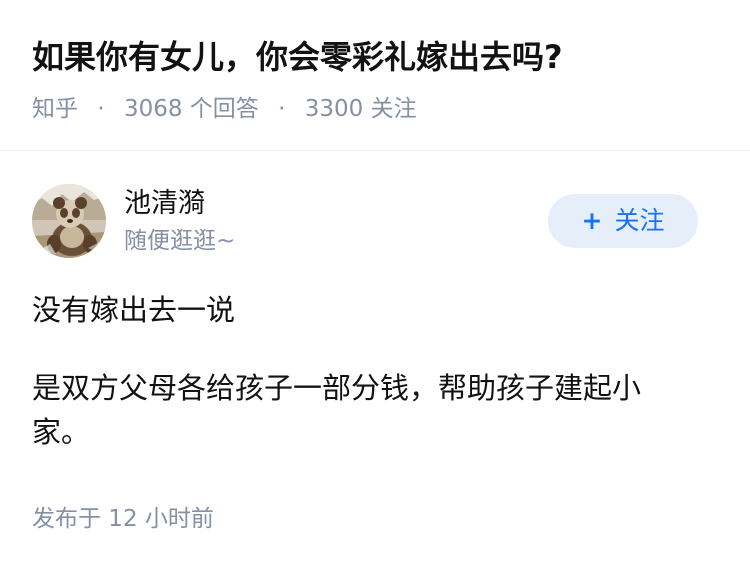 The width and height of the screenshot is (750, 570). Describe the element at coordinates (134, 310) in the screenshot. I see `answer-paragraph: 没有嫁出去一说` at that location.